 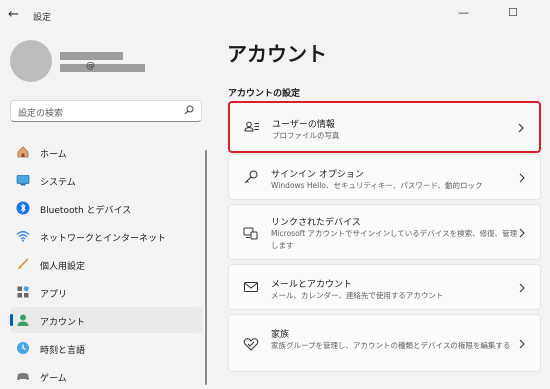 What do you see at coordinates (53, 379) in the screenshot?
I see `sidebar-item-label: ゲーム` at bounding box center [53, 379].